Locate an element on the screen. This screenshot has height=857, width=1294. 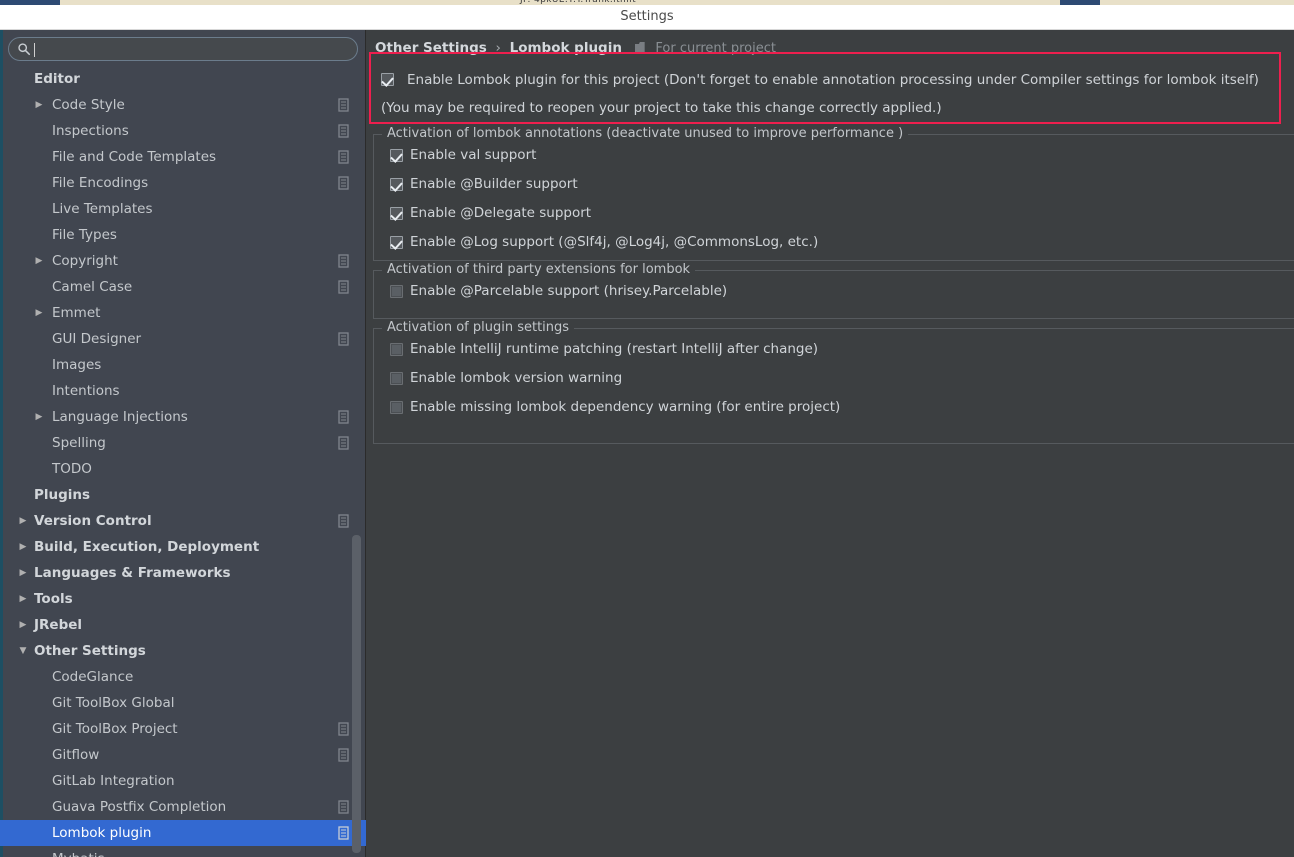
sidebar-item-codeglance: CodeGlance is located at coordinates (183, 677).